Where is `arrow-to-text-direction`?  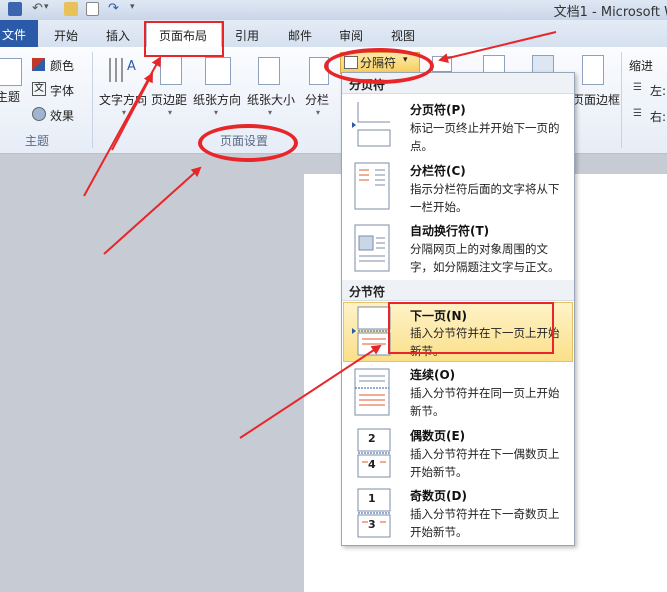 arrow-to-text-direction is located at coordinates (132, 111).